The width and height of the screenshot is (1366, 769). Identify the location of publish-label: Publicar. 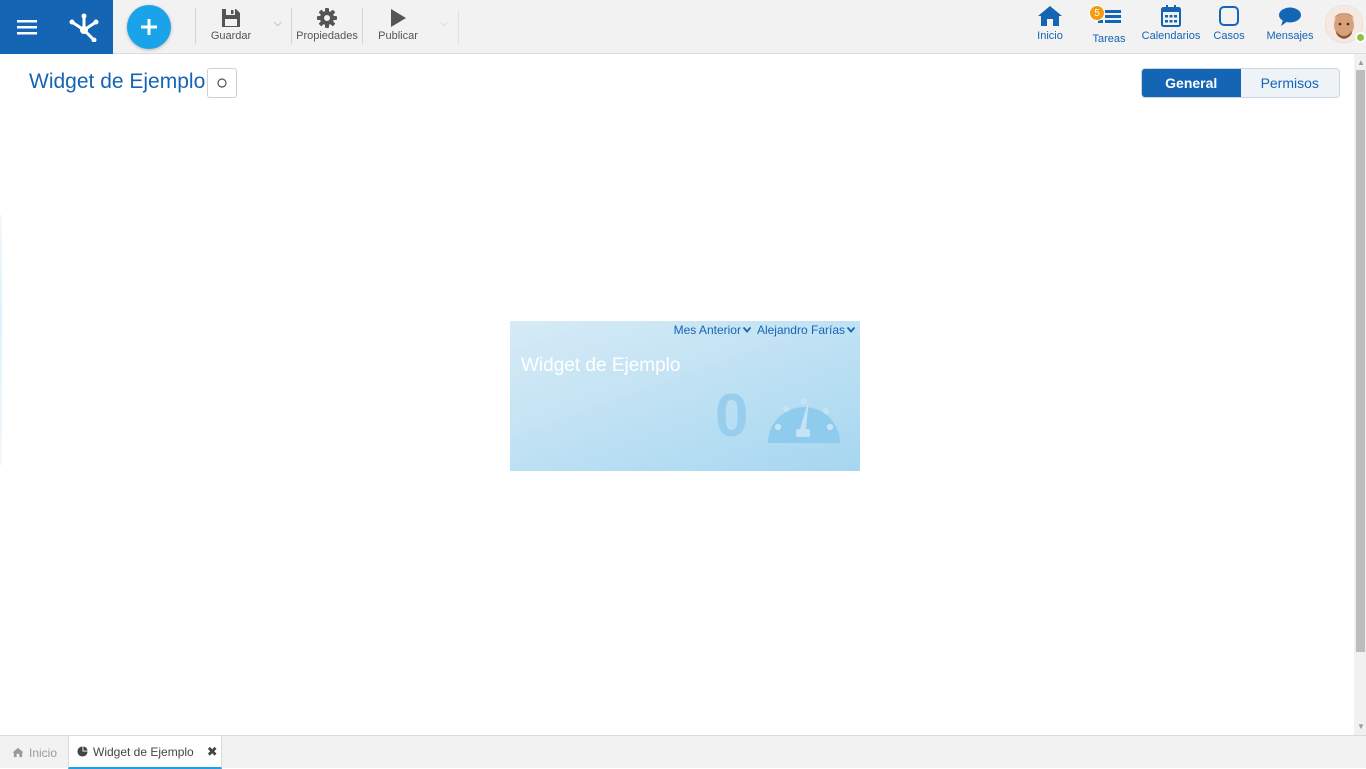
(398, 36).